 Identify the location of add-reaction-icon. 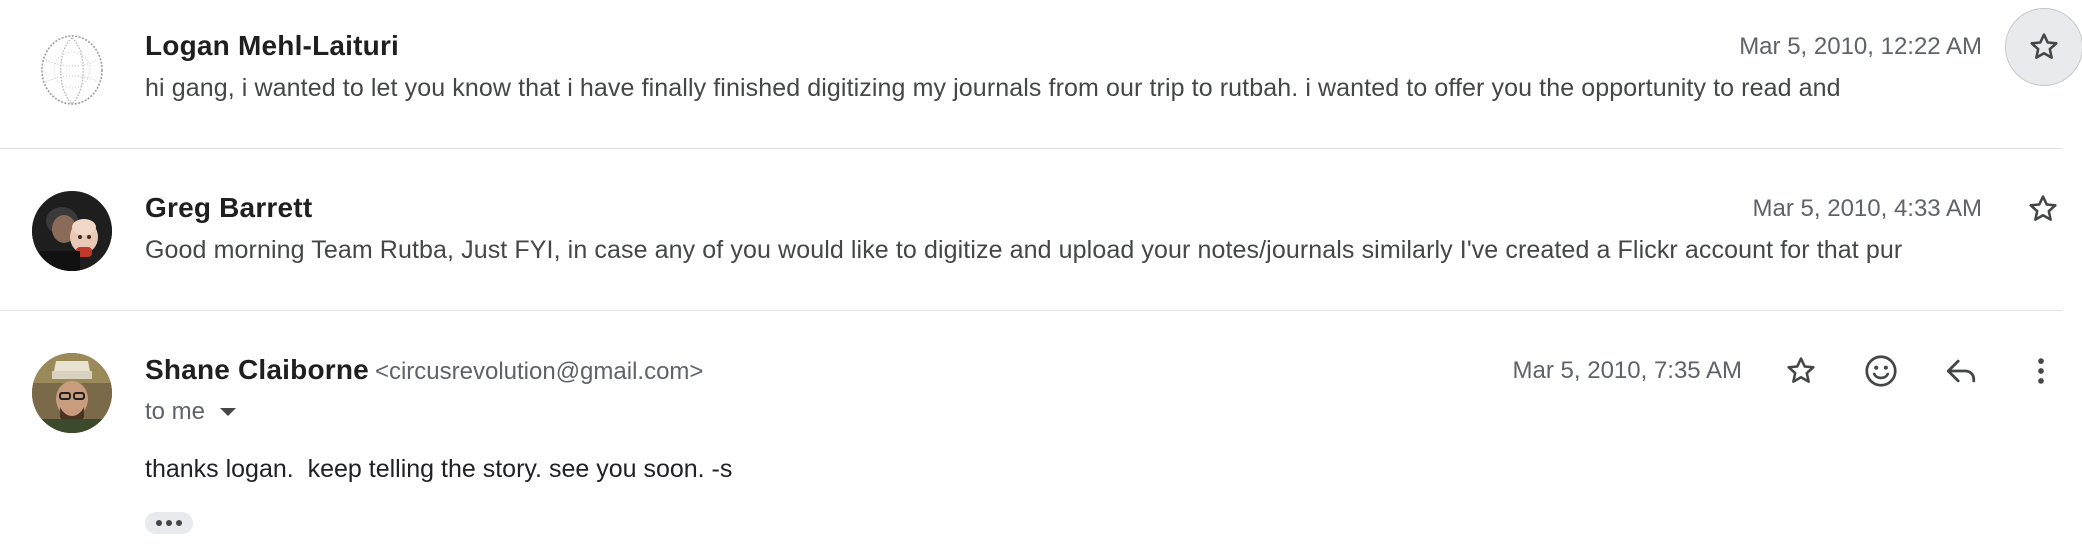
(1881, 371).